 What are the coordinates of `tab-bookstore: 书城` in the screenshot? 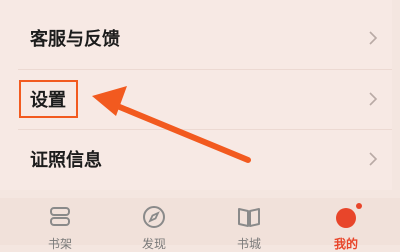 It's located at (249, 224).